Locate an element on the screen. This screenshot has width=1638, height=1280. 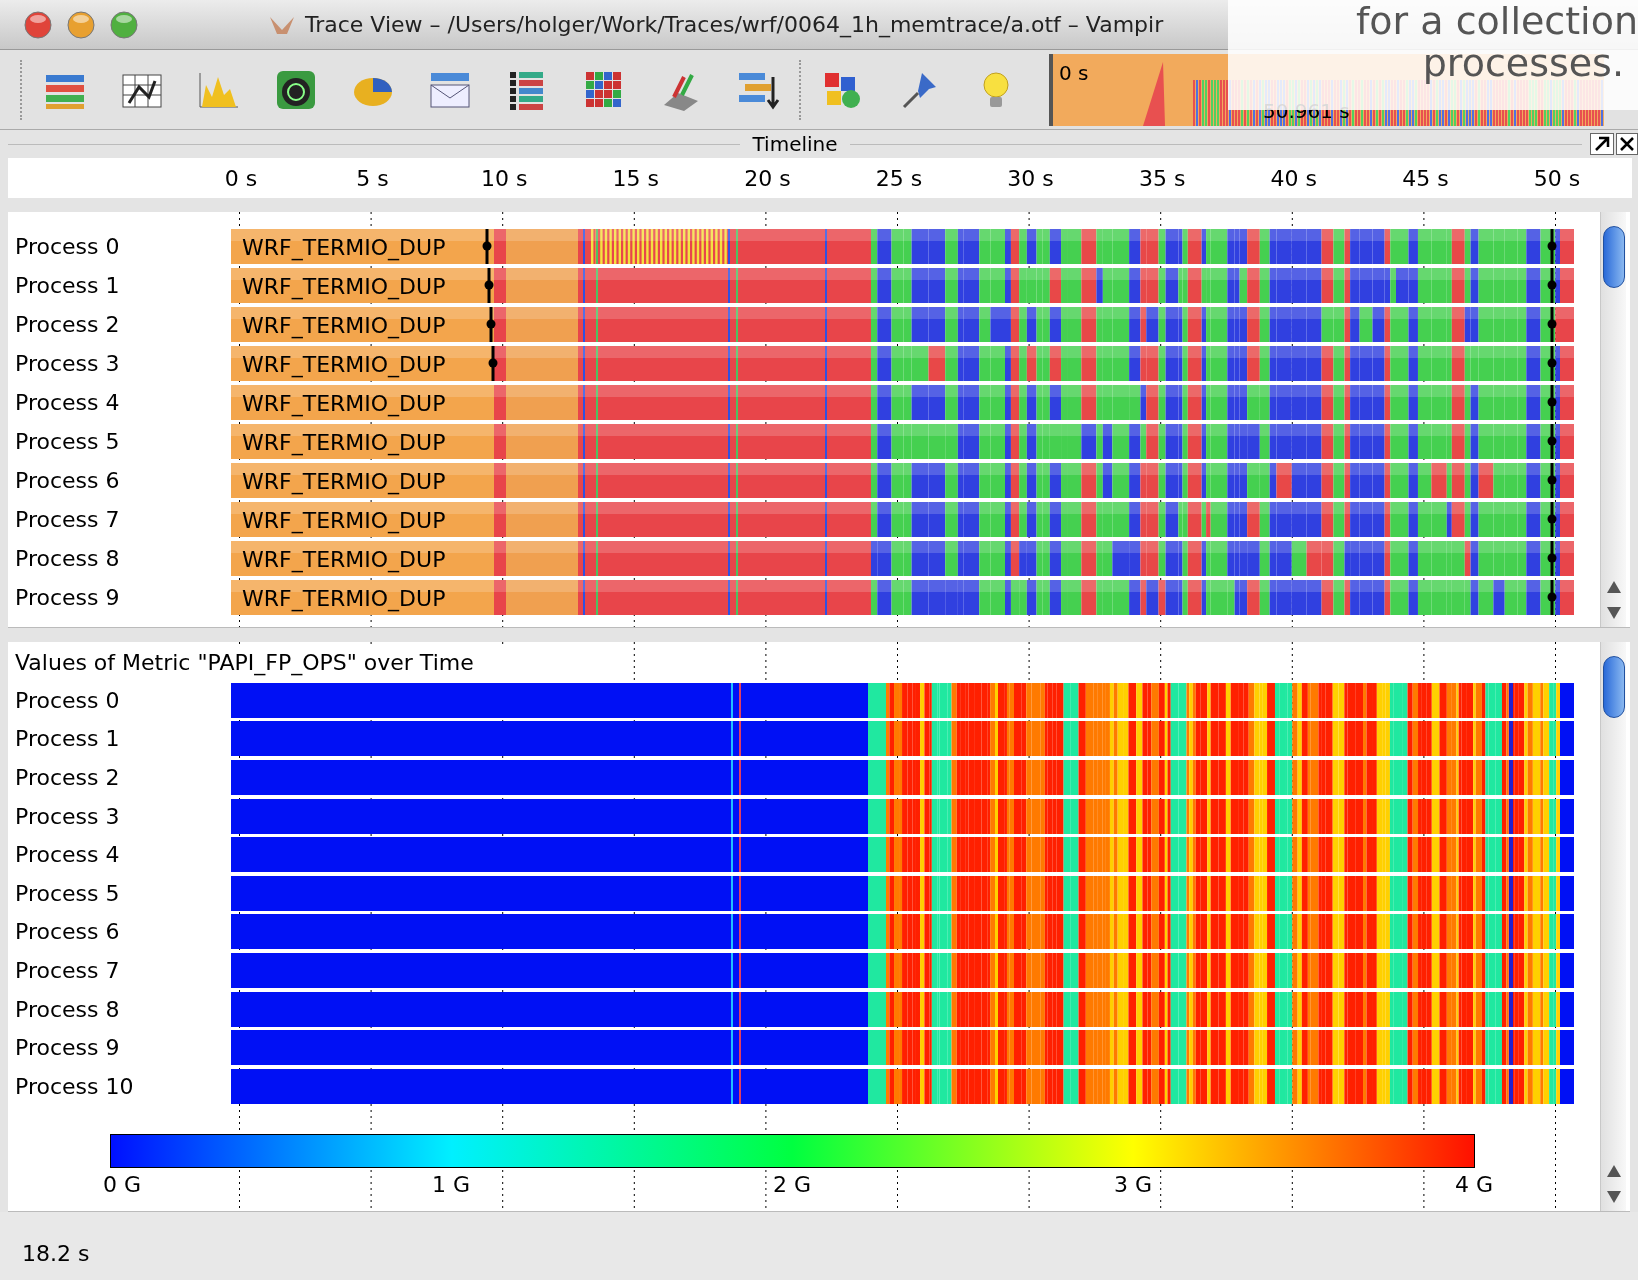
axis-tick-label: 50 s is located at coordinates (1557, 179).